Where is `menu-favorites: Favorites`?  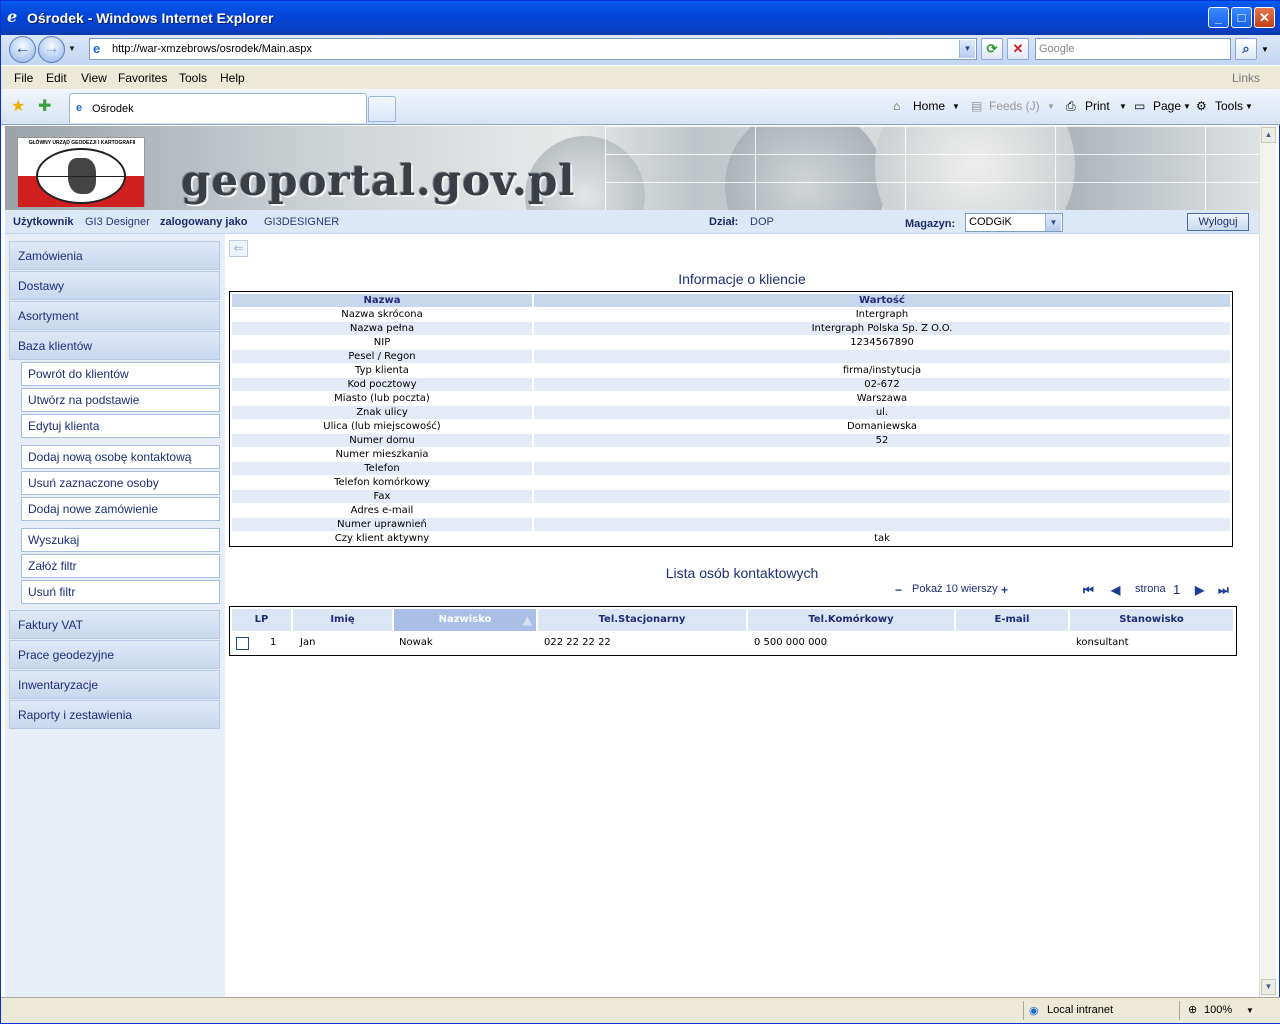
menu-favorites: Favorites is located at coordinates (142, 78).